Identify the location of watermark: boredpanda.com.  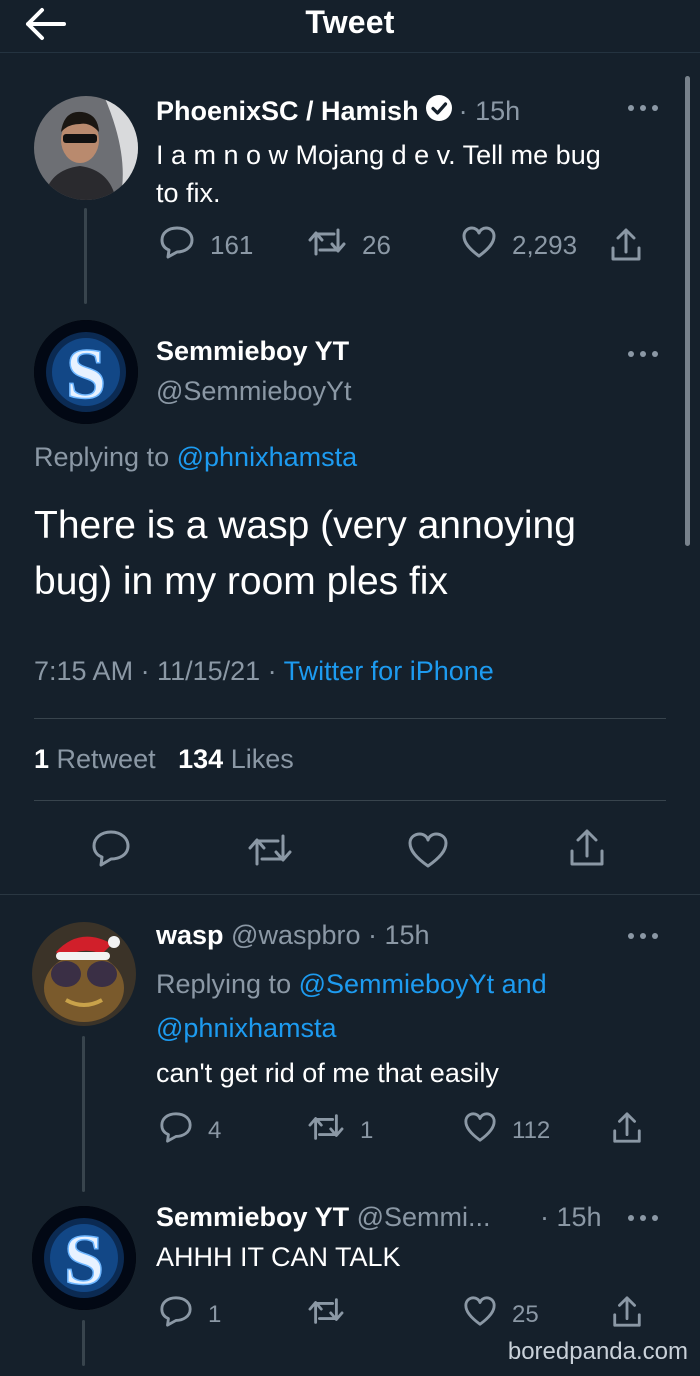
(597, 1351).